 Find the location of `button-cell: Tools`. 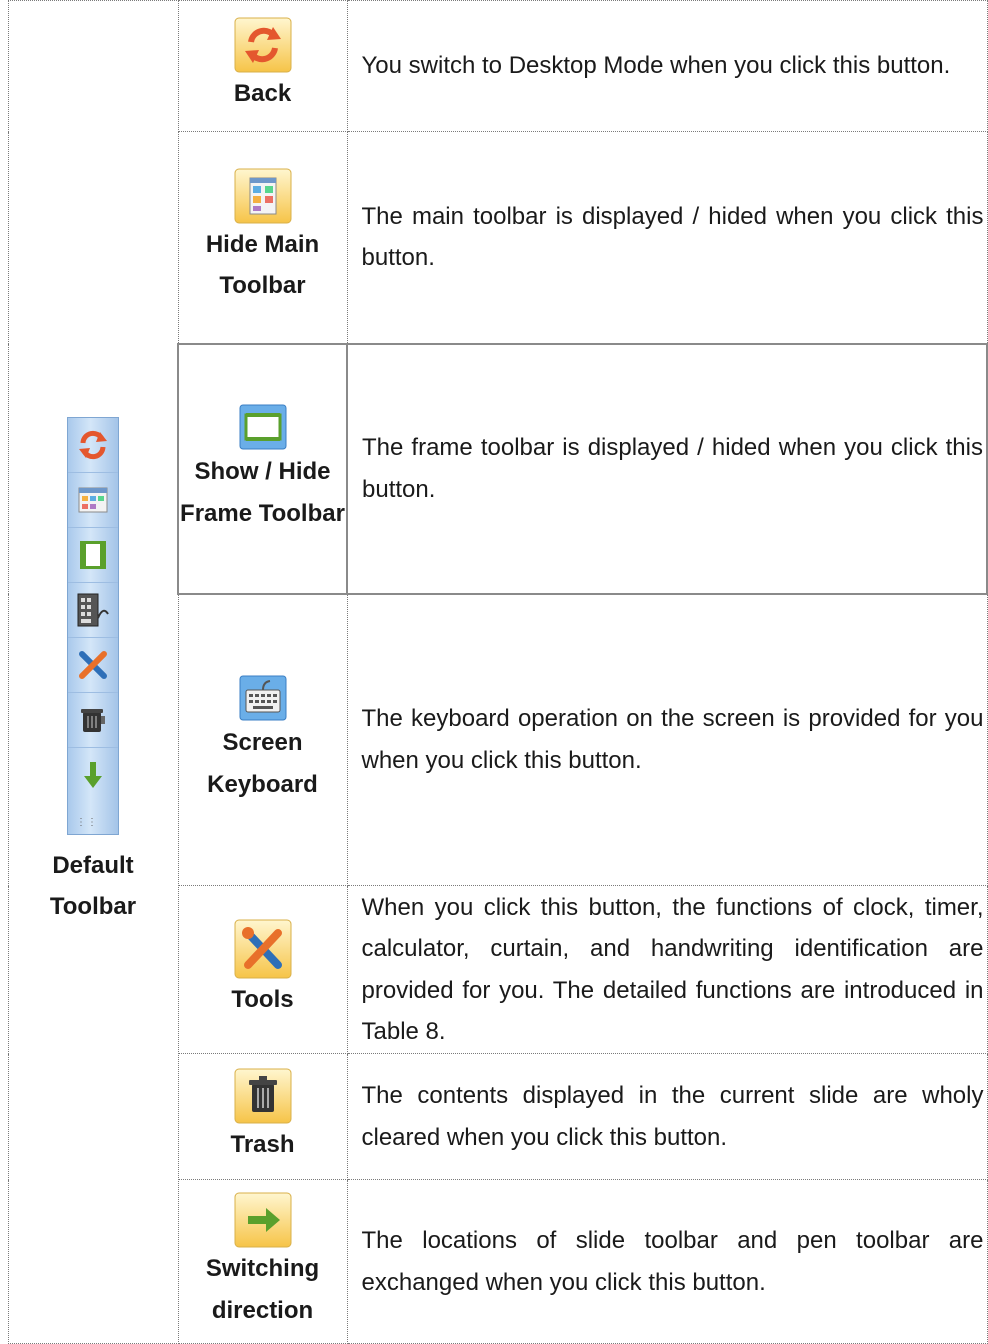

button-cell: Tools is located at coordinates (262, 969).